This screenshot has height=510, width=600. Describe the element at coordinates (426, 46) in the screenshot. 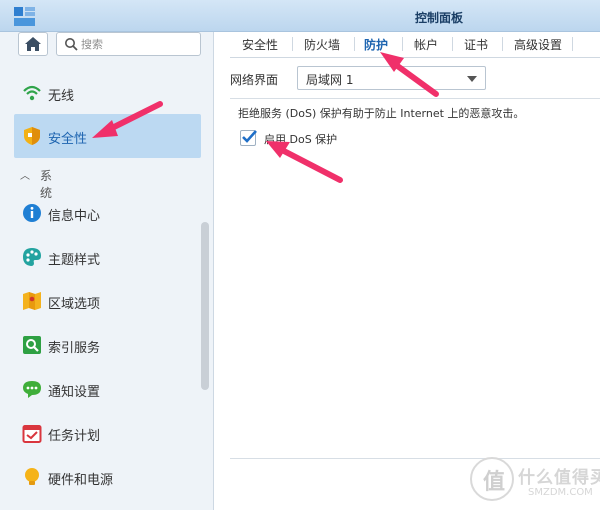

I see `tab-account: 帐户` at that location.